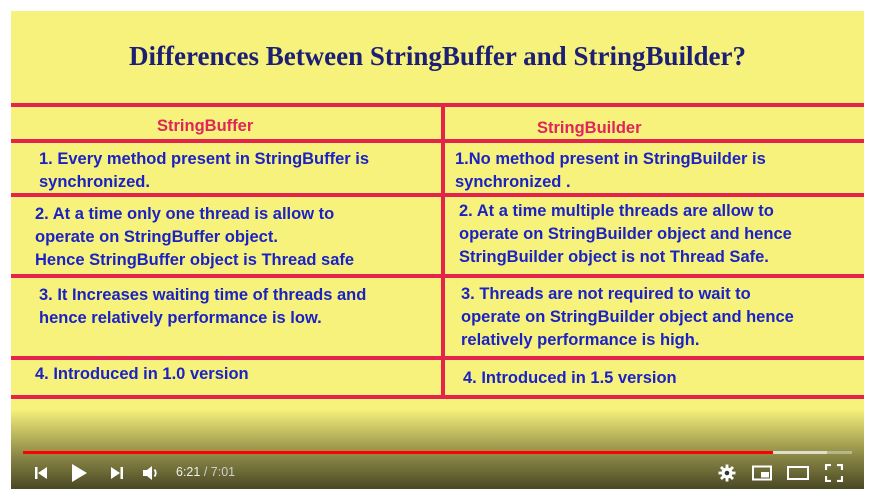  I want to click on skip-previous-button, so click(41, 473).